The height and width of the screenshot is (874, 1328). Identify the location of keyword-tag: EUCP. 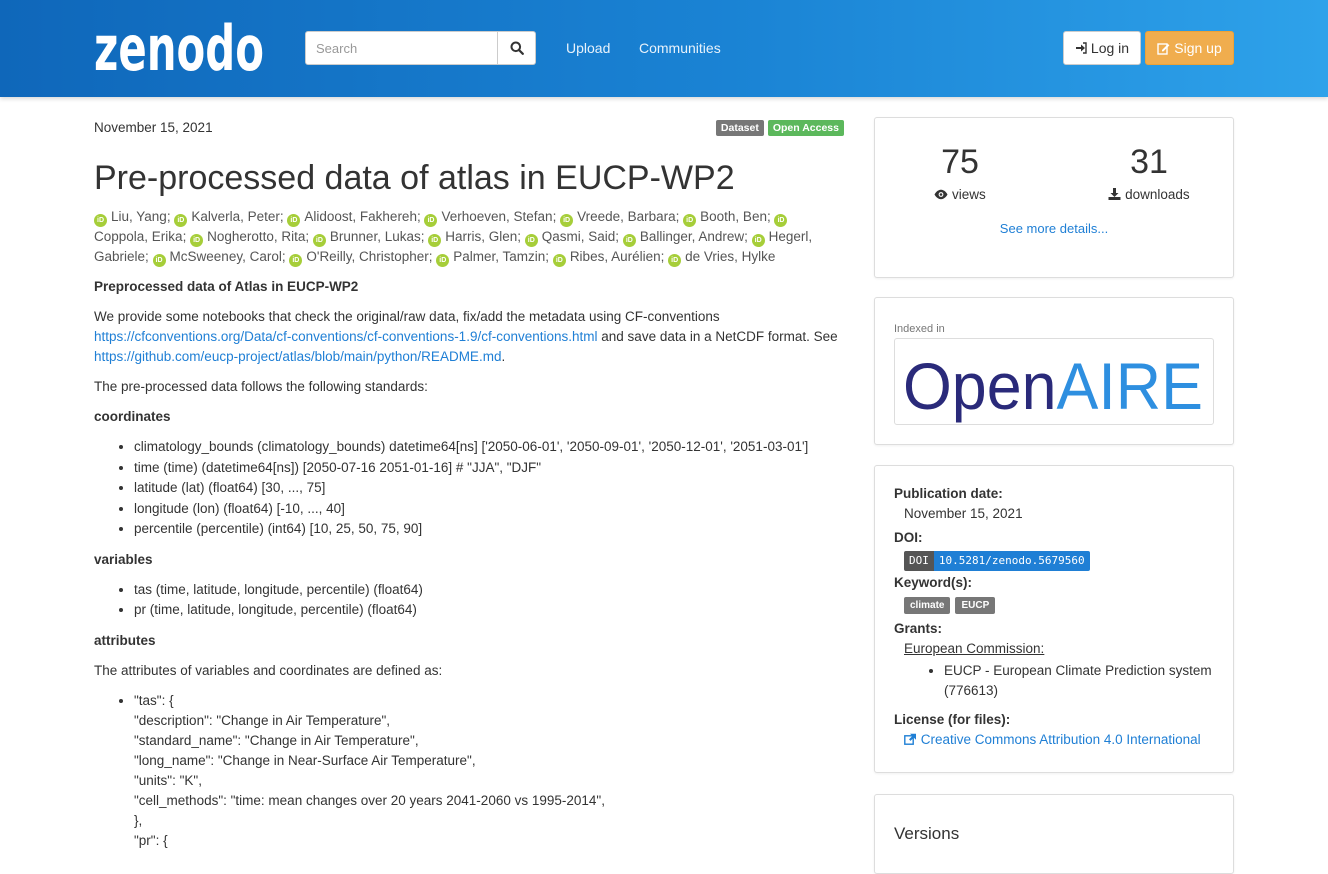
(975, 605).